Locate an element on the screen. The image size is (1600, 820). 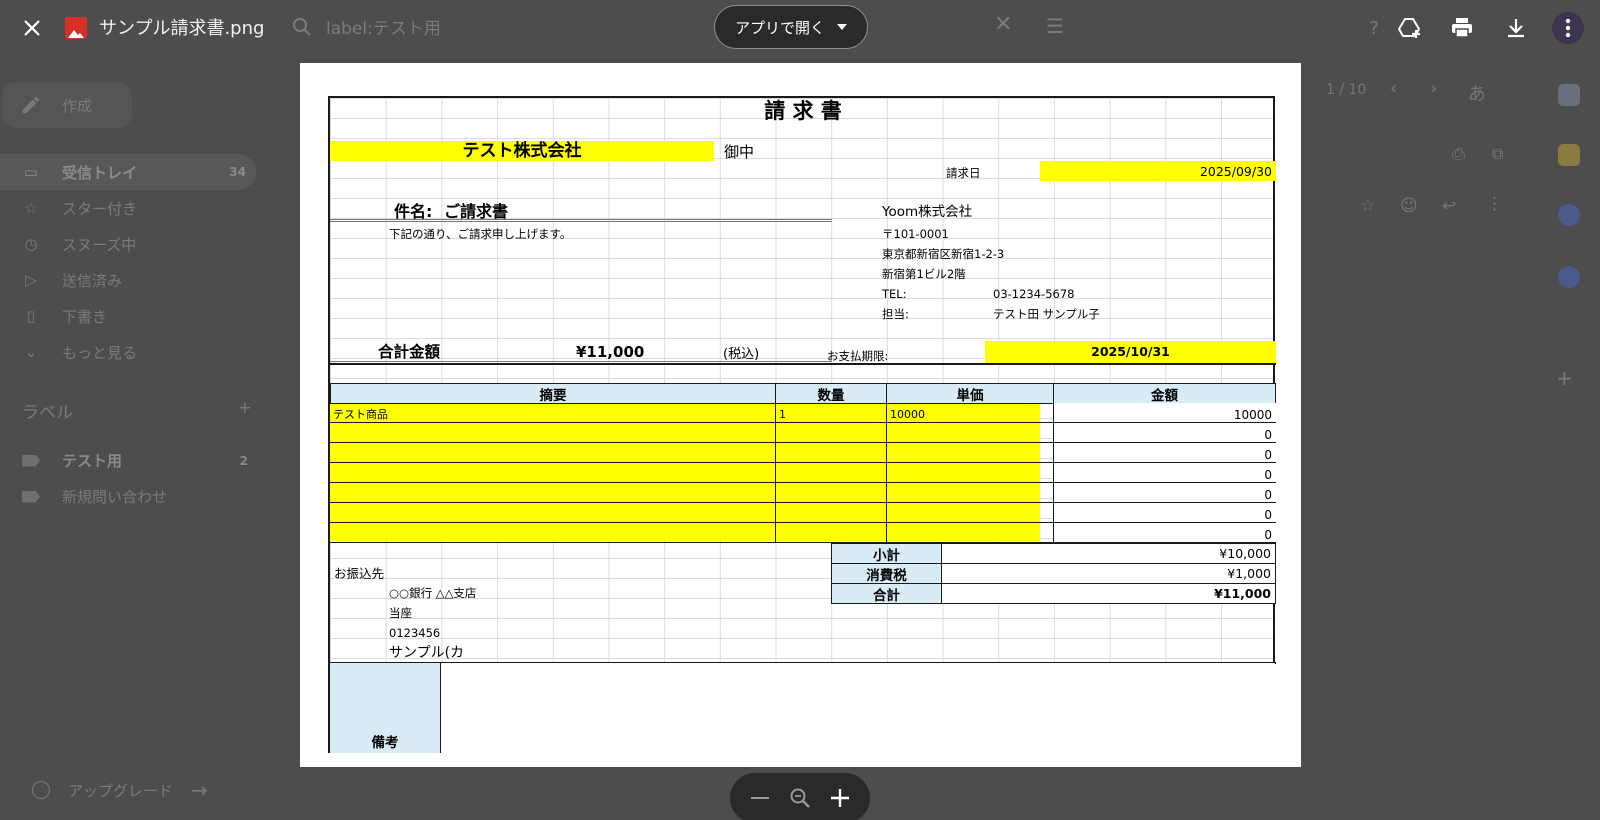
item-amount: 10000 is located at coordinates (1252, 415).